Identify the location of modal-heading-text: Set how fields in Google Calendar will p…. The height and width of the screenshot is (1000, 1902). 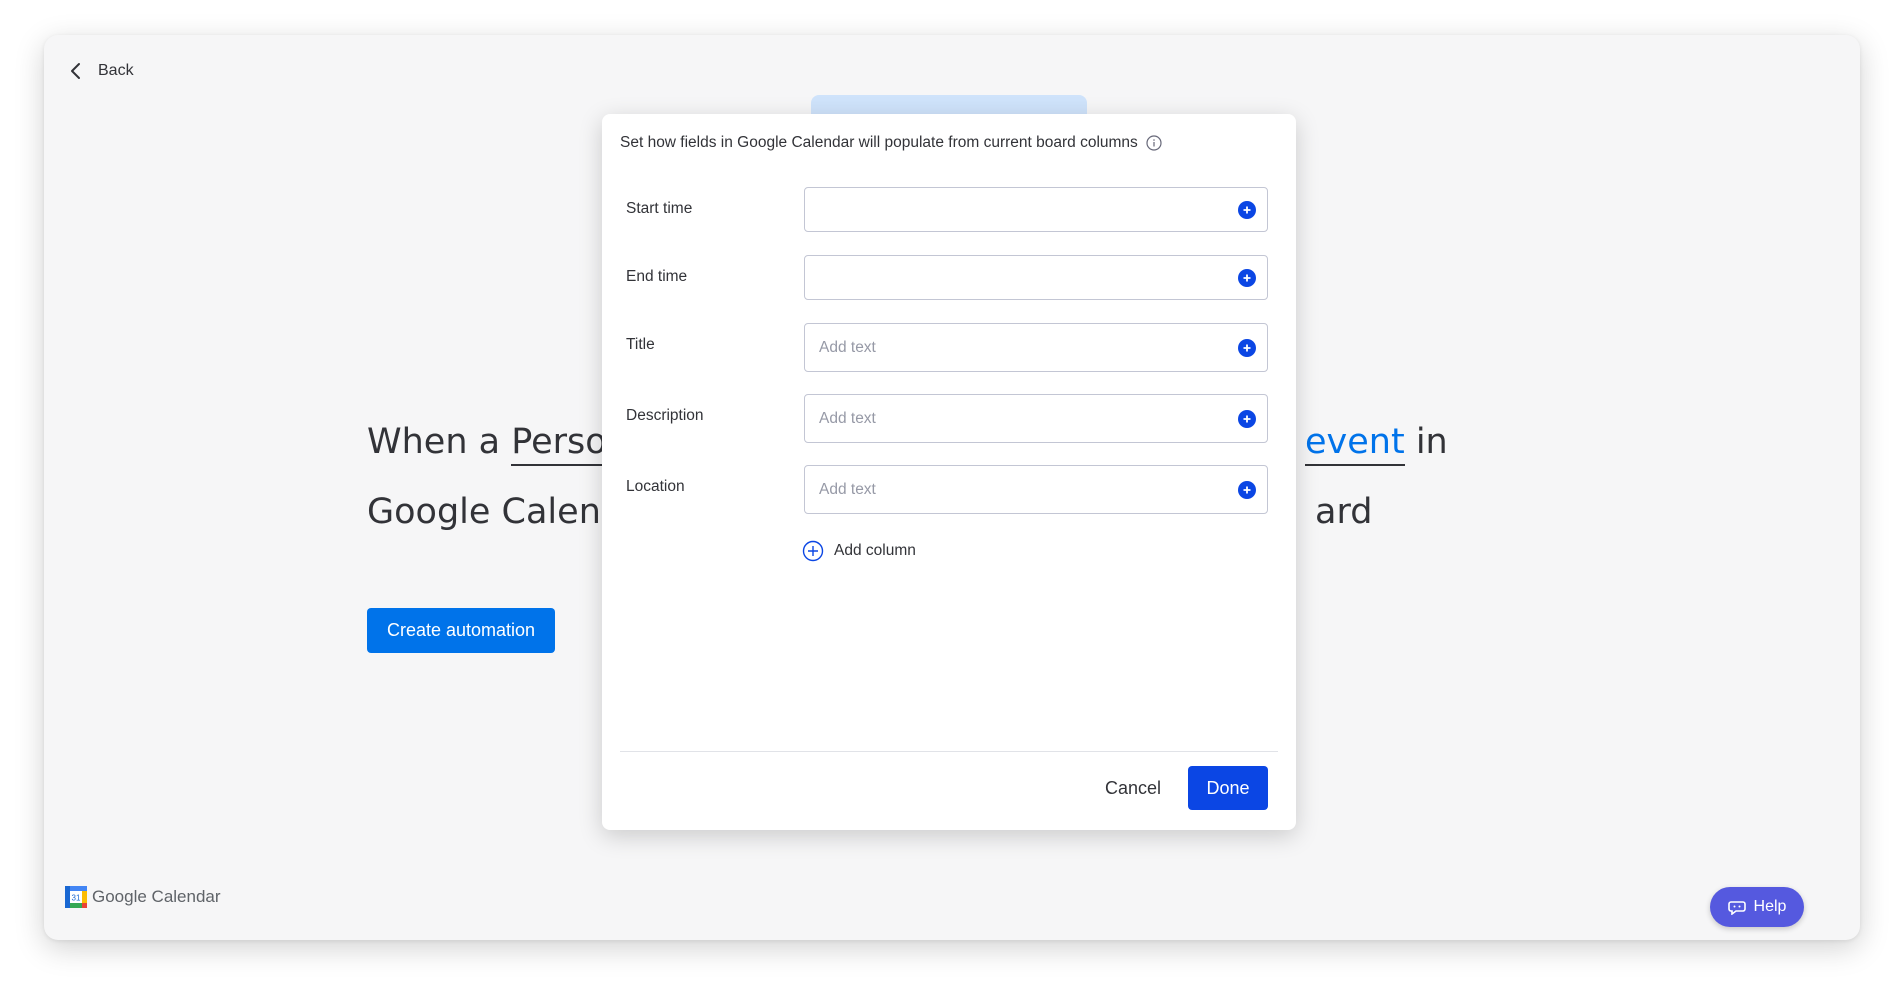
(879, 142).